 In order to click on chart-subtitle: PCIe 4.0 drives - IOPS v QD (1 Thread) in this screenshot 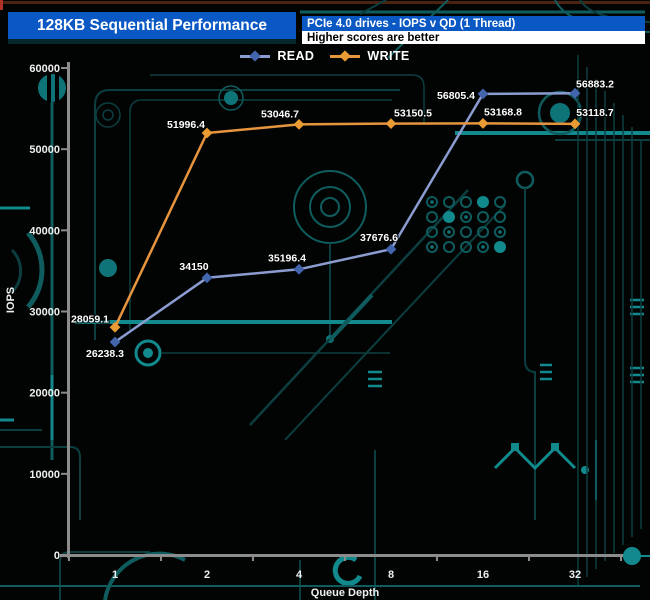, I will do `click(411, 23)`.